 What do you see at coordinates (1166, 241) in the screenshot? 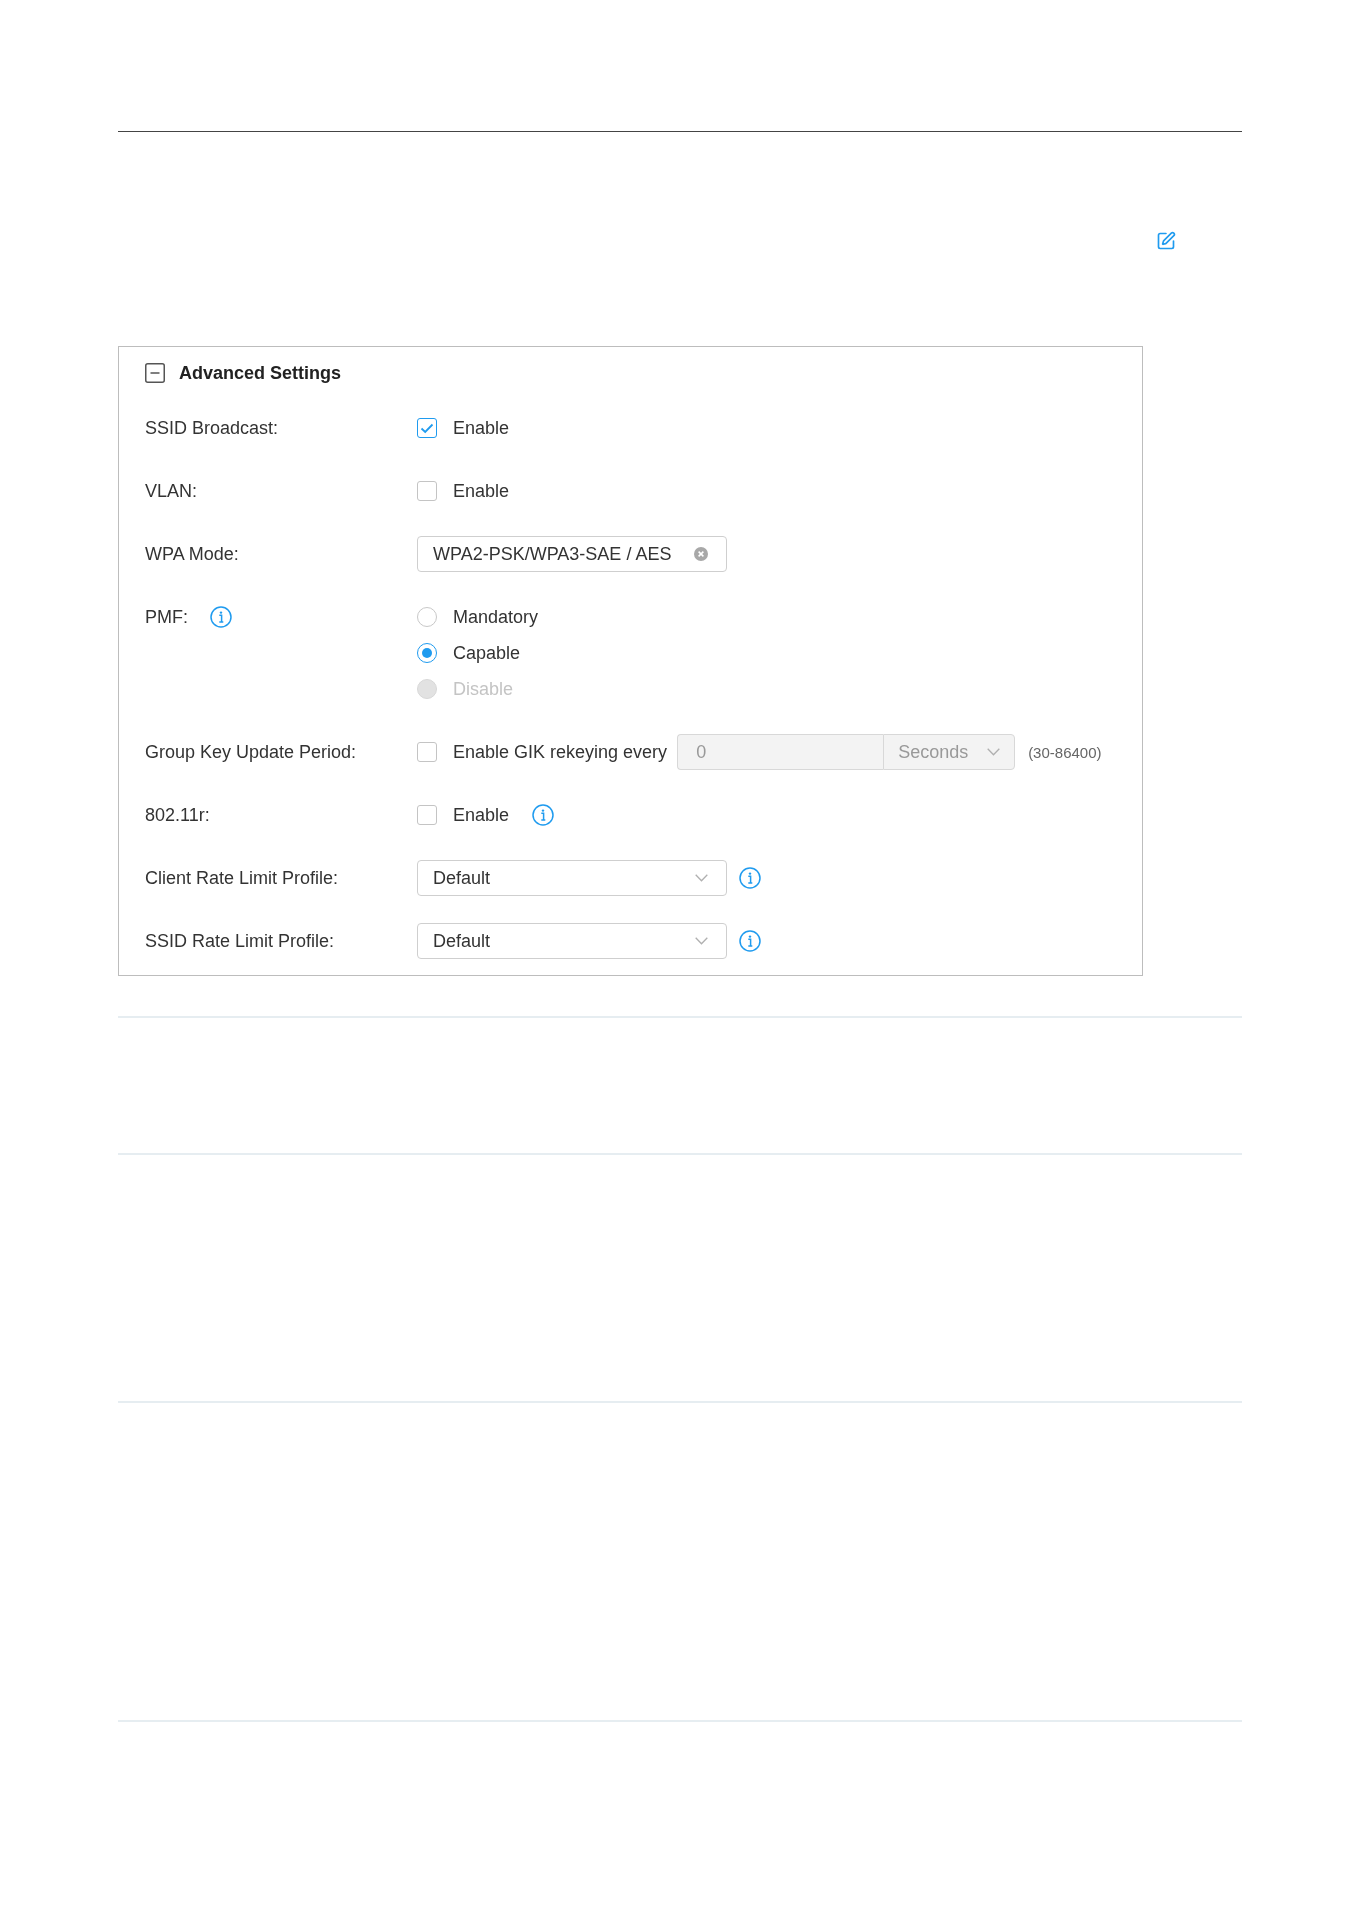
I see `edit-icon` at bounding box center [1166, 241].